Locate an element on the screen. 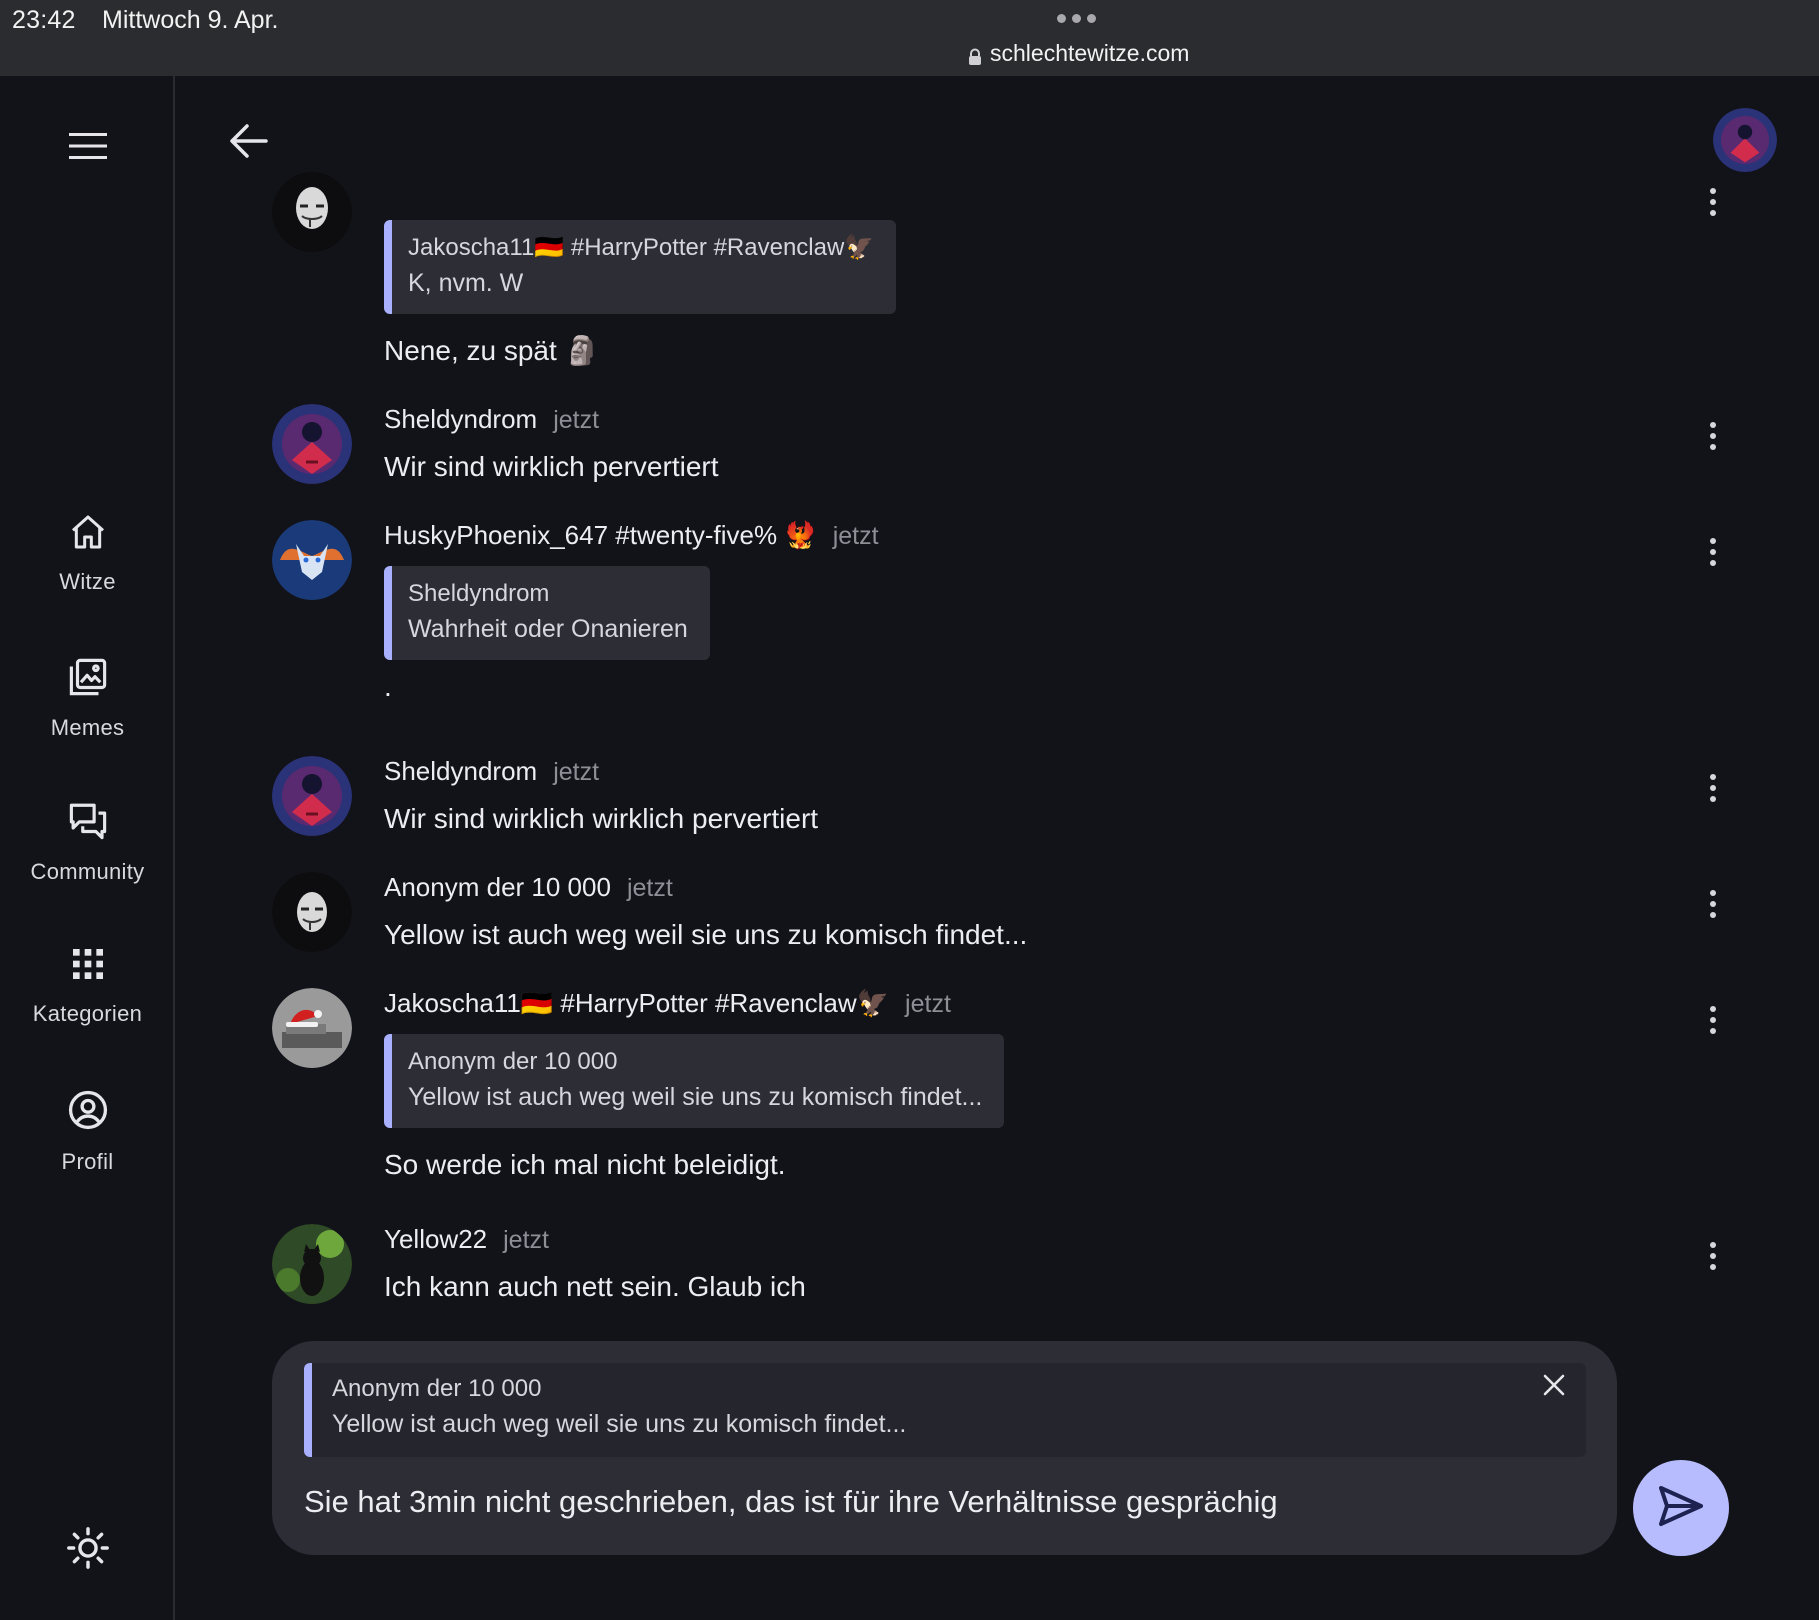 This screenshot has width=1819, height=1620. arrow-left-icon is located at coordinates (249, 141).